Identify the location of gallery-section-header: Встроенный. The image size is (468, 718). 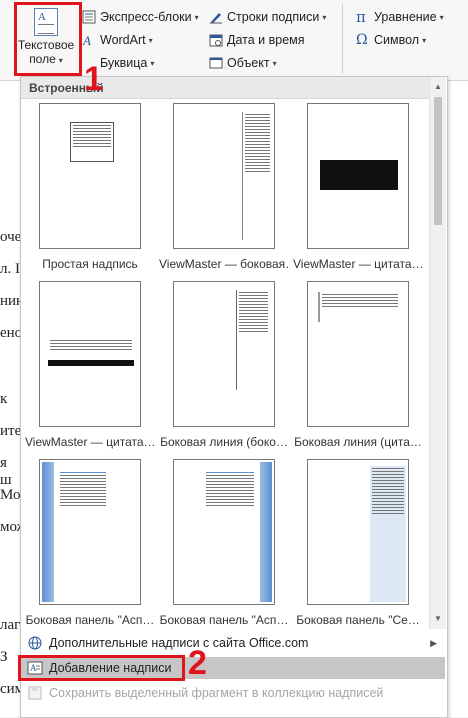
(225, 88).